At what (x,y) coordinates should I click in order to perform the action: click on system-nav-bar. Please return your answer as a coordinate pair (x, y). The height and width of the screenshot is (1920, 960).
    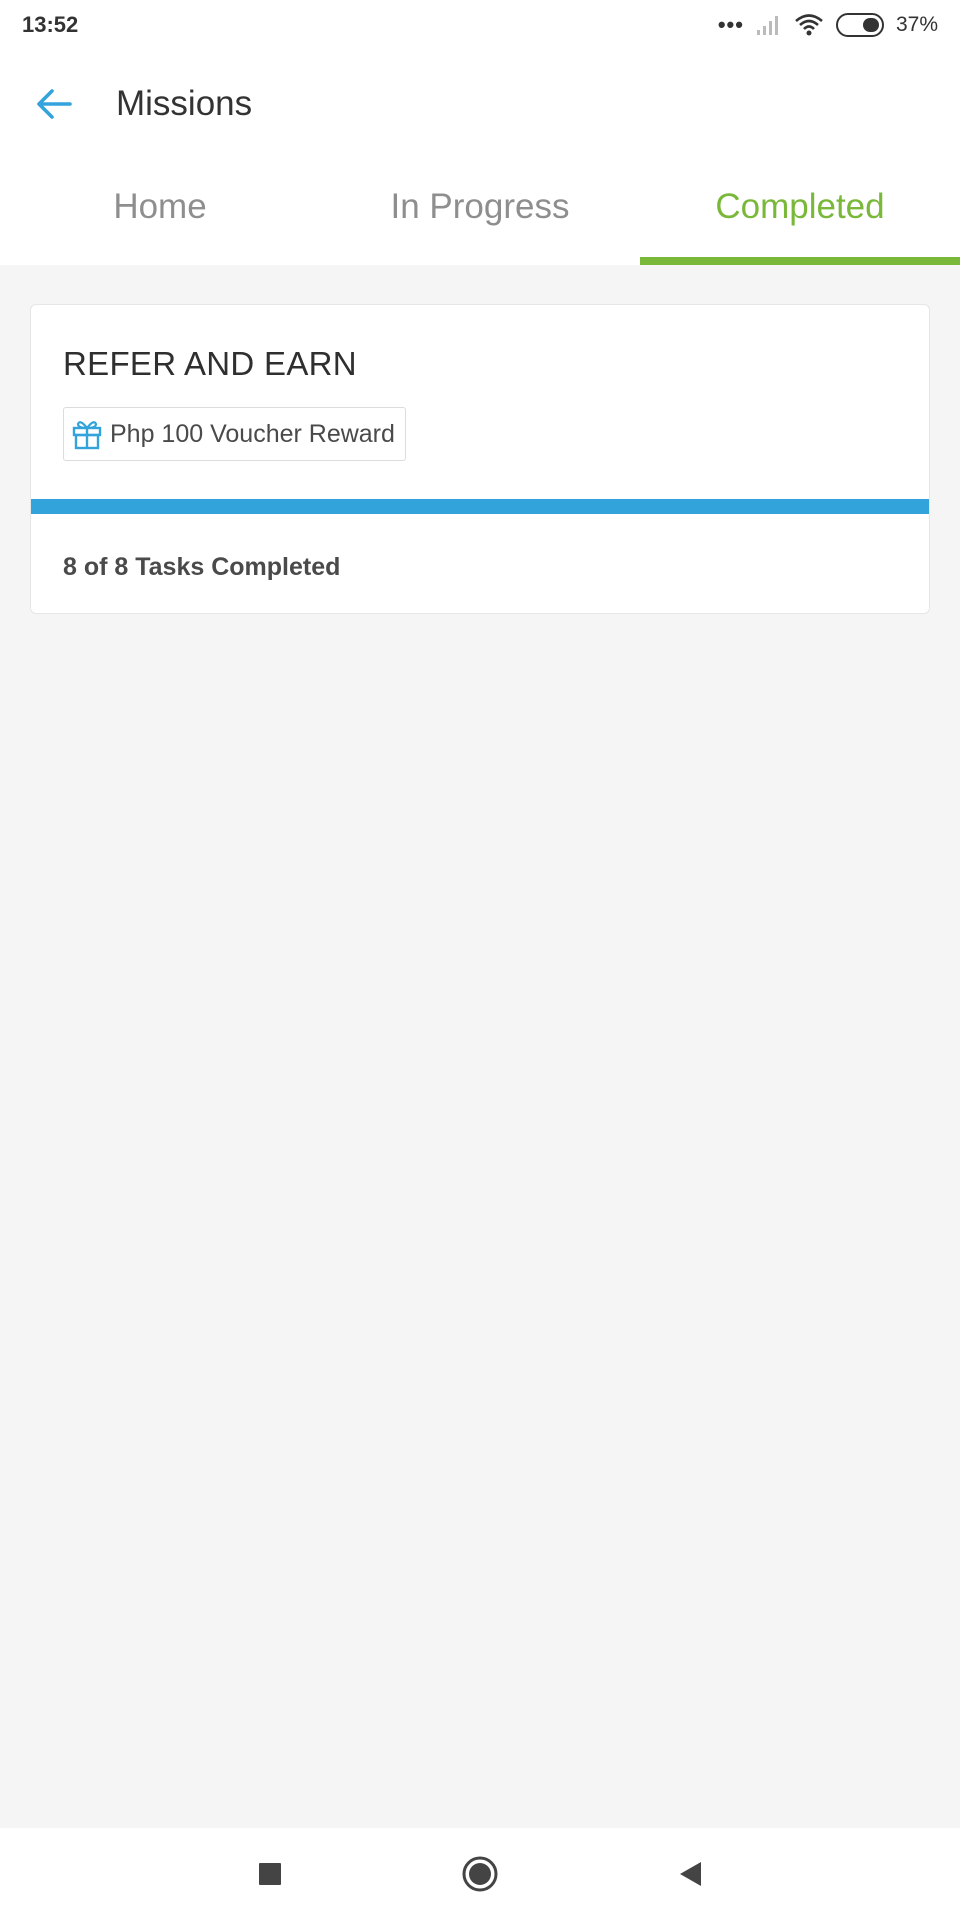
    Looking at the image, I should click on (480, 1874).